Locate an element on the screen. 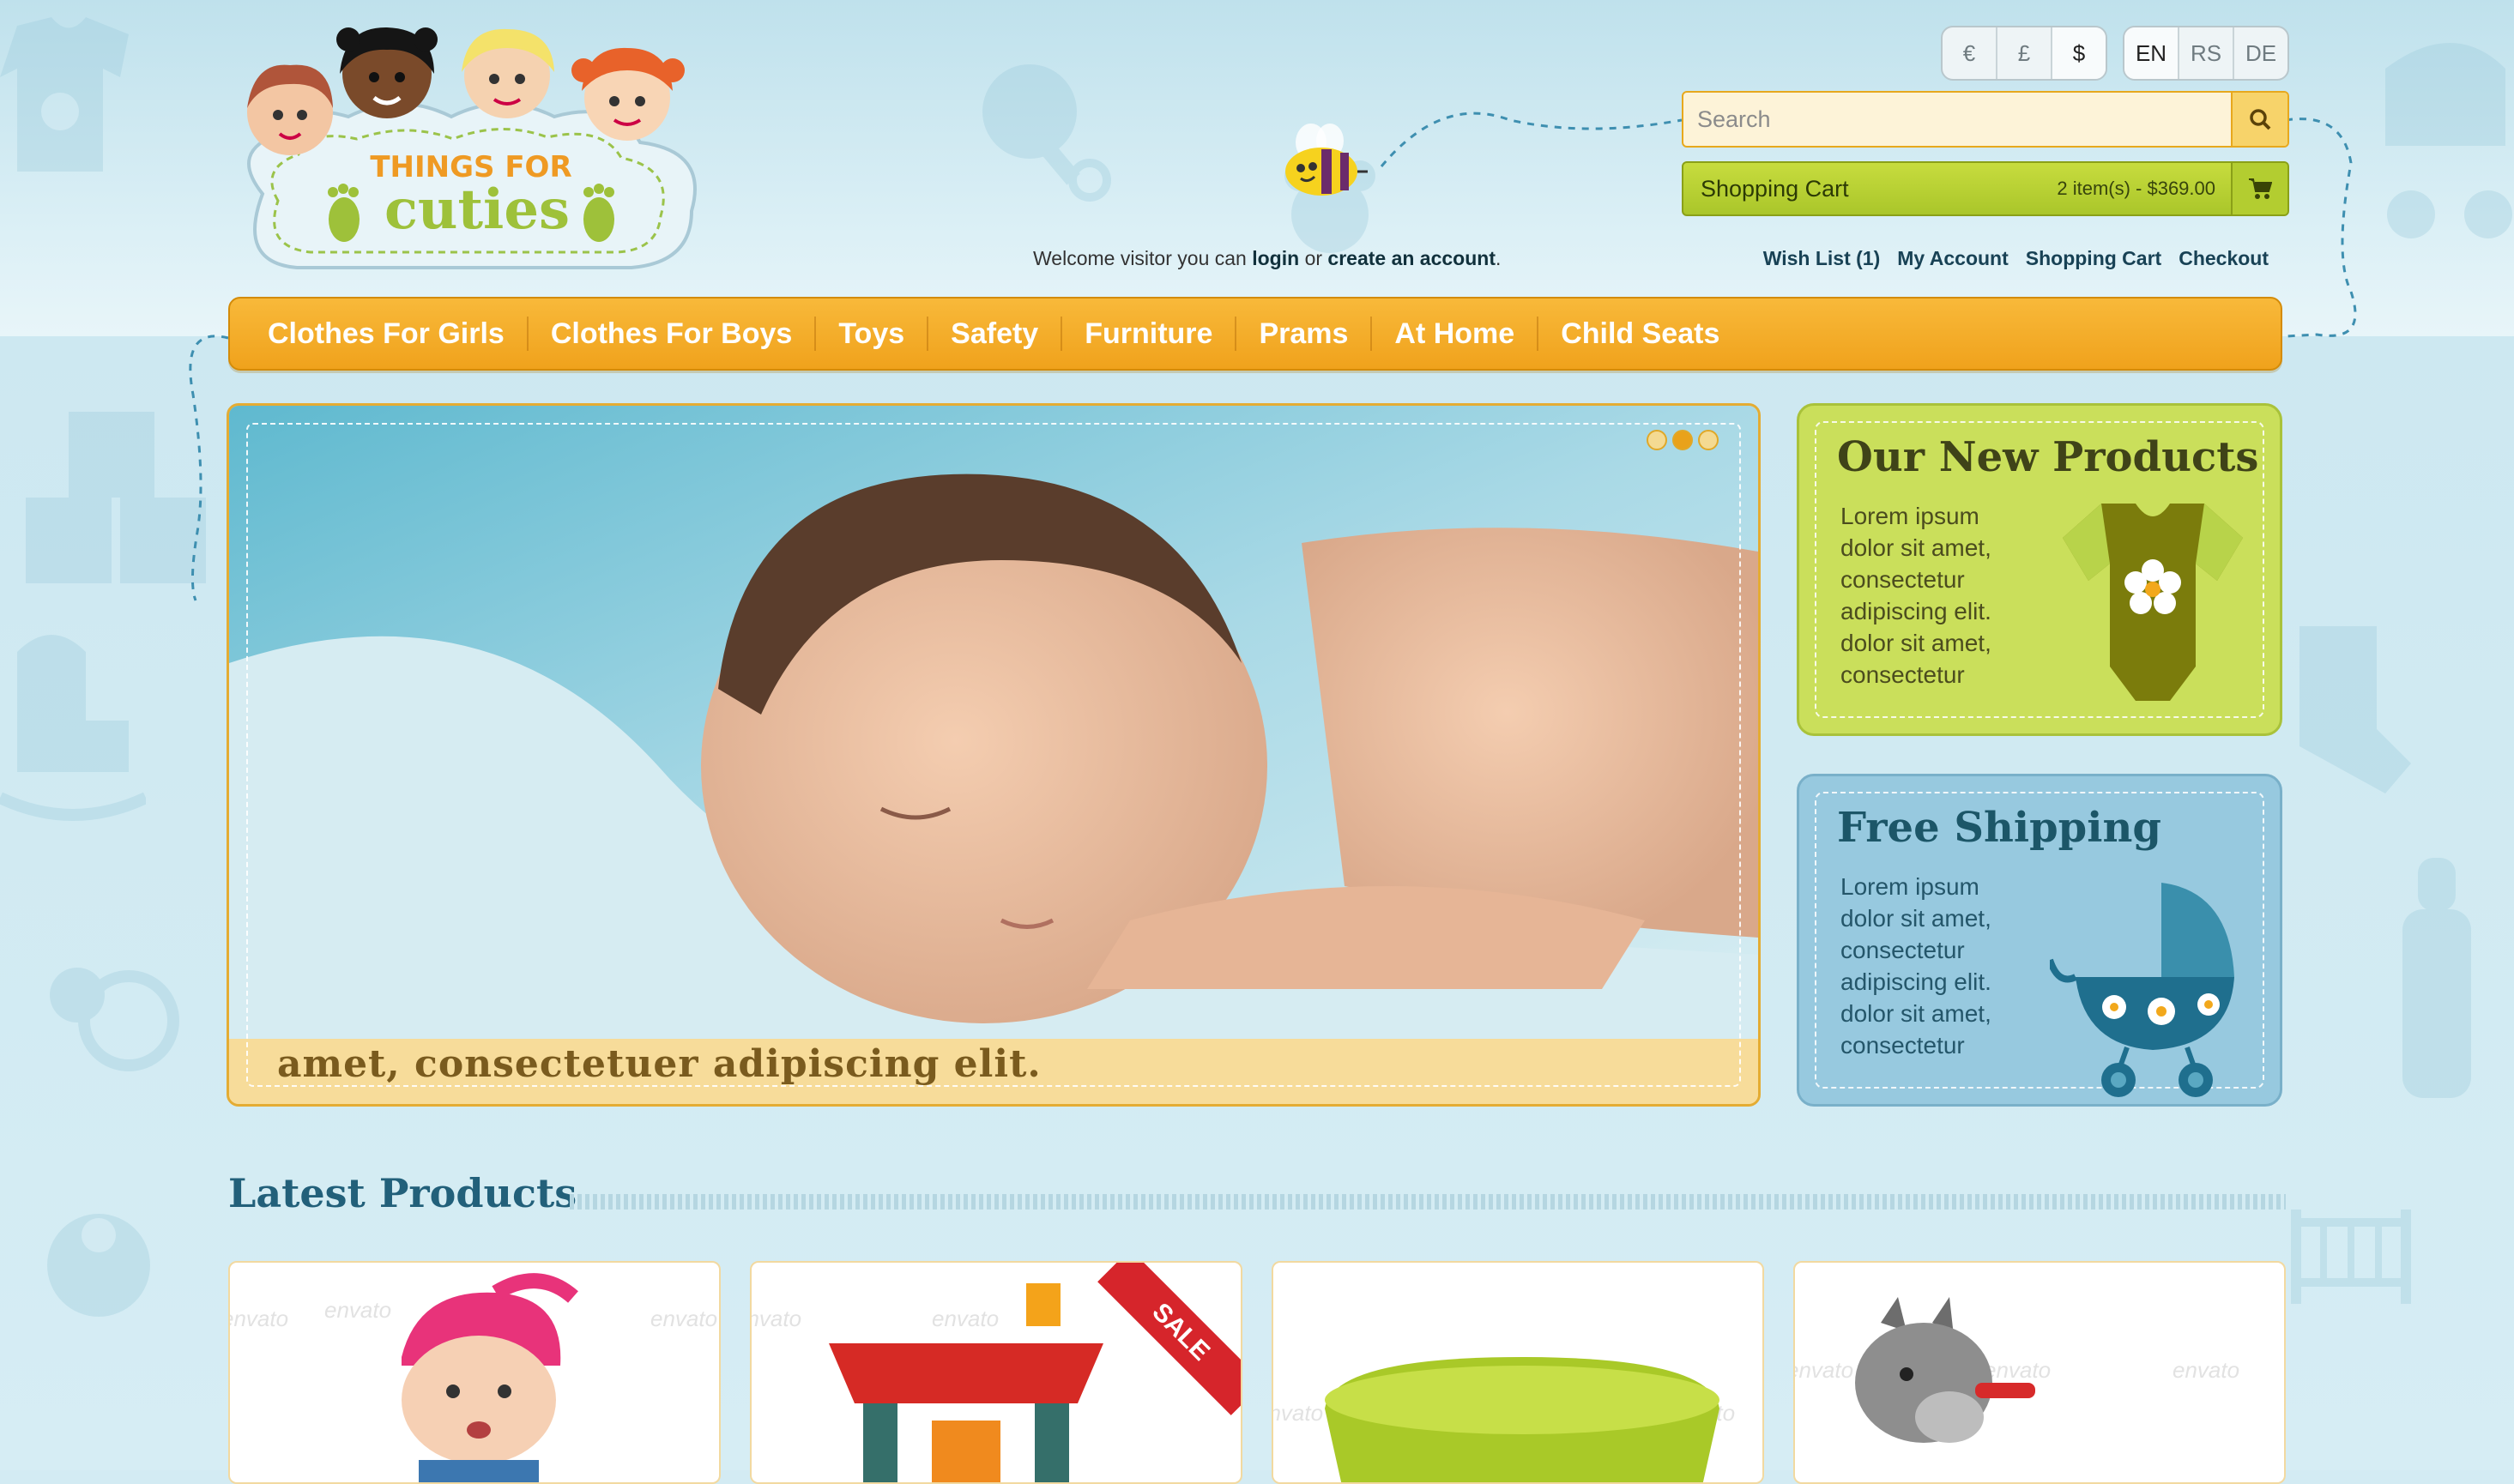  welcome-suffix: . is located at coordinates (1499, 258).